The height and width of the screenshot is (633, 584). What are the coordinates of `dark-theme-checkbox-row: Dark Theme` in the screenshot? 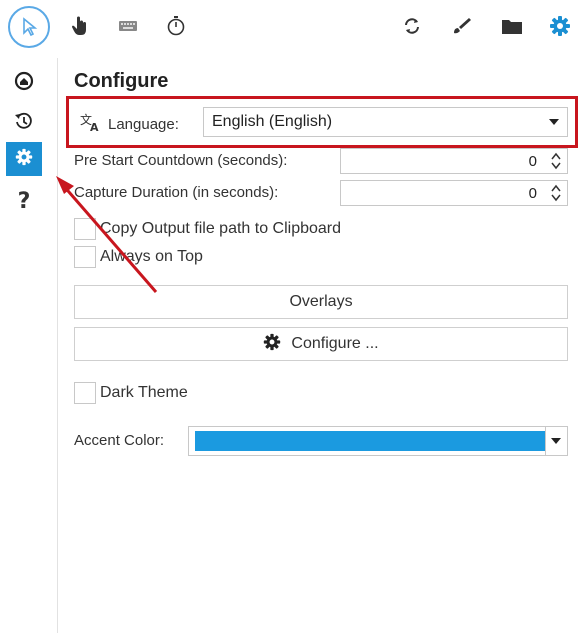 It's located at (131, 393).